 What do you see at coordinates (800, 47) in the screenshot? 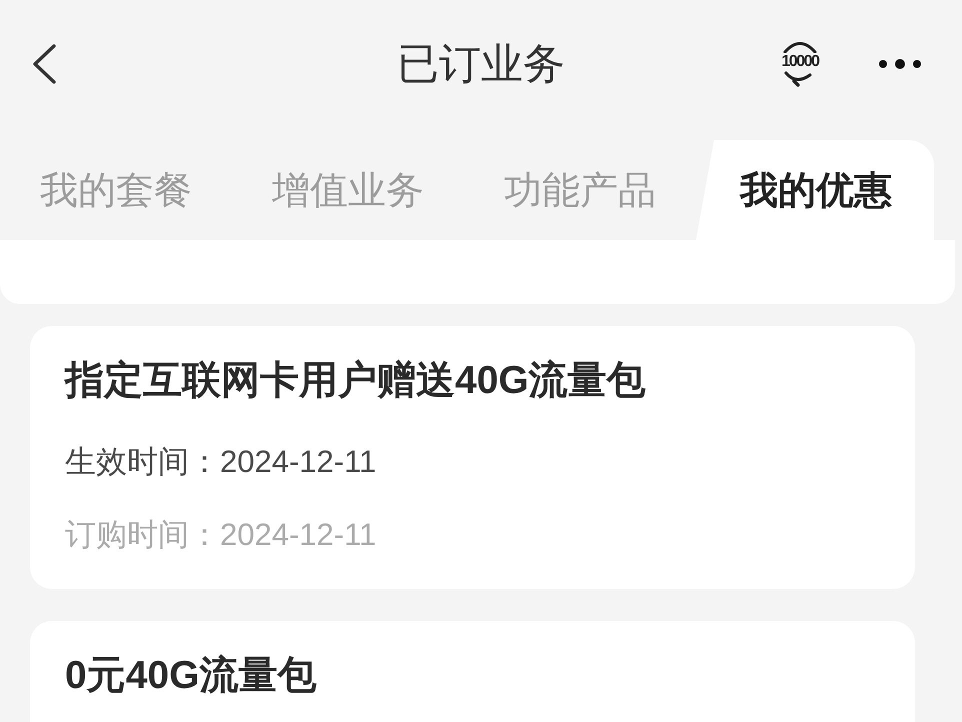
I see `headband-icon` at bounding box center [800, 47].